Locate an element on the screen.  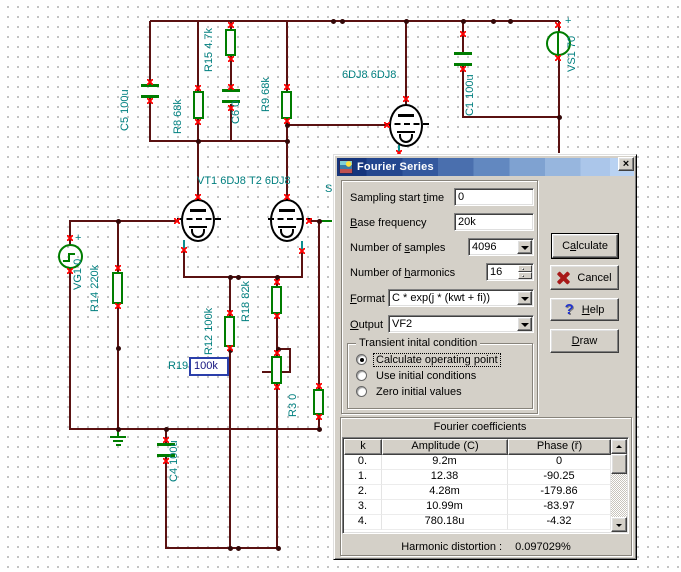
resistor-R9 is located at coordinates (286, 105).